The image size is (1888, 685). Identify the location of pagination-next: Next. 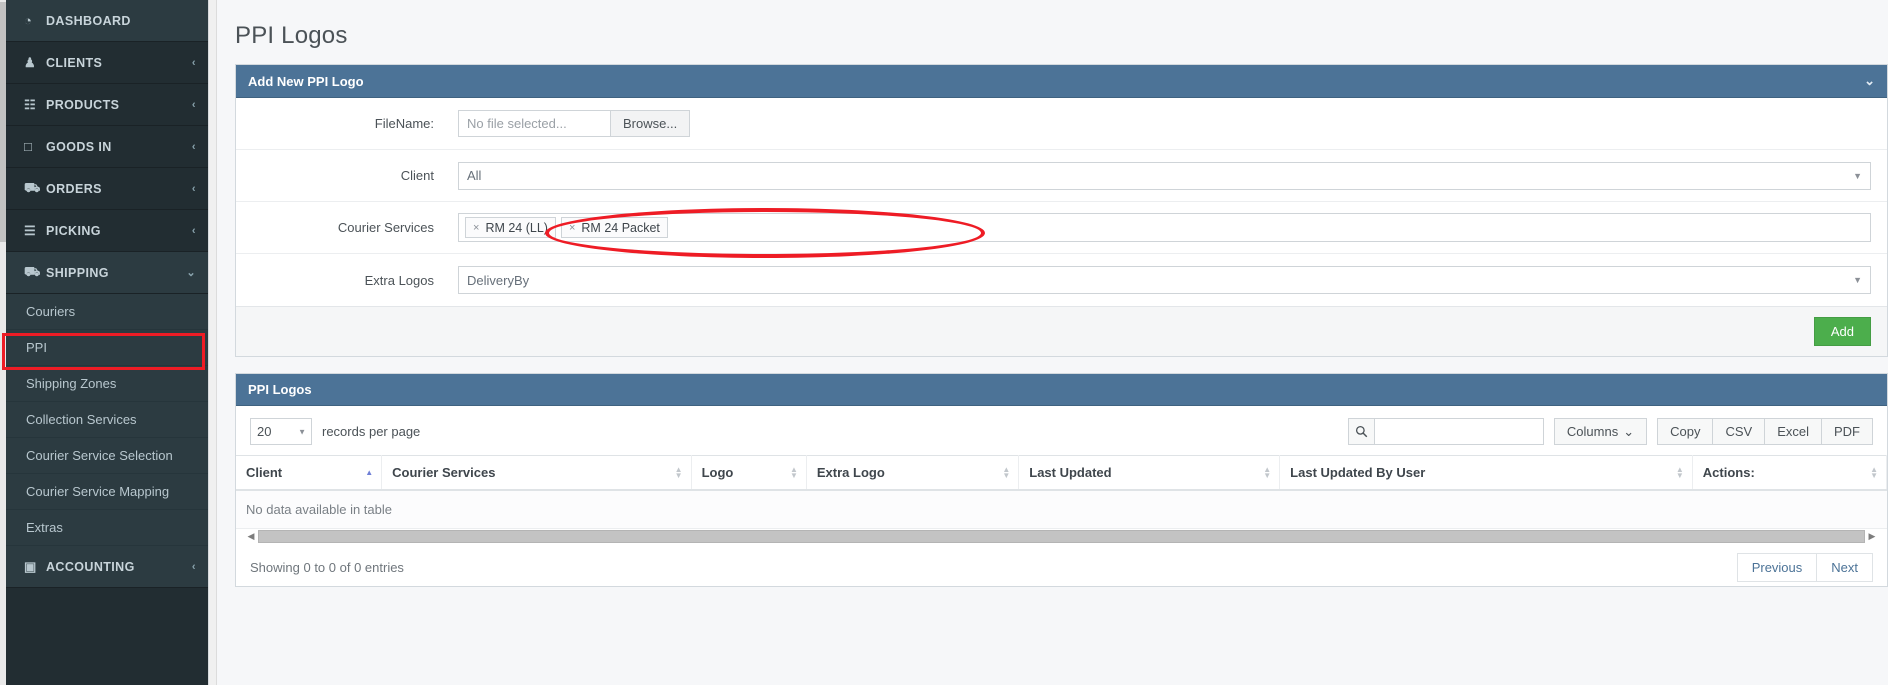
(1844, 567).